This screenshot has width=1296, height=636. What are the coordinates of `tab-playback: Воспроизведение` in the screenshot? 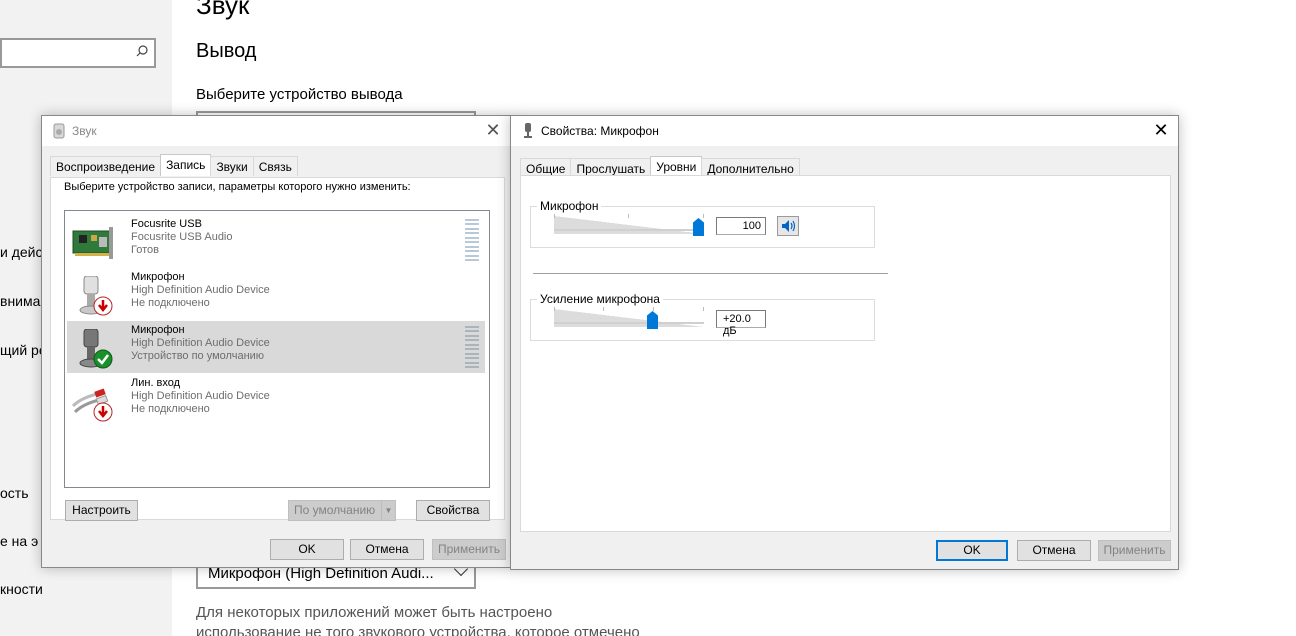 It's located at (106, 166).